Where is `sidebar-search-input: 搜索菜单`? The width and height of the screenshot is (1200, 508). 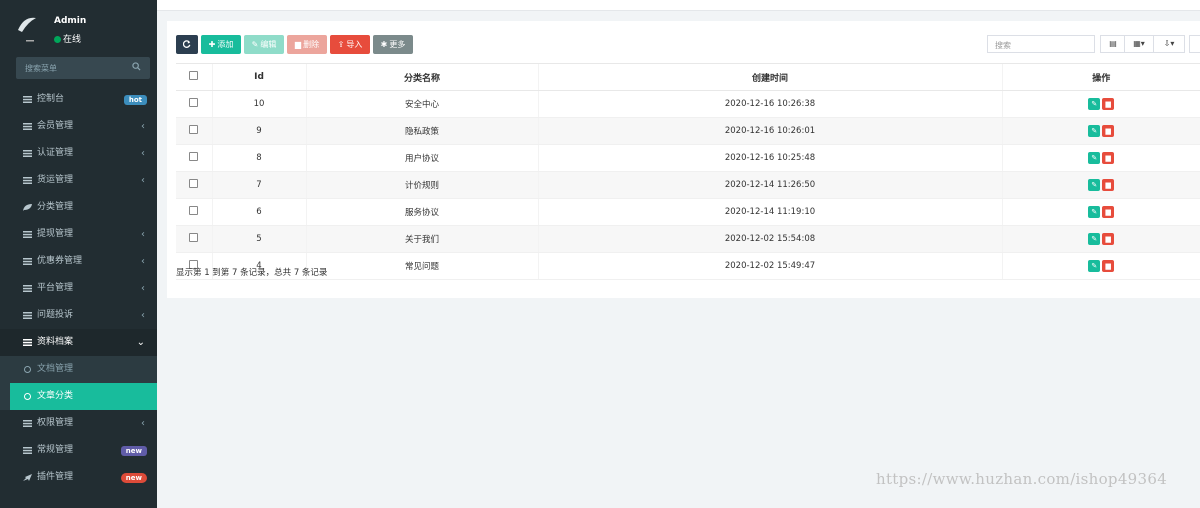 sidebar-search-input: 搜索菜单 is located at coordinates (83, 68).